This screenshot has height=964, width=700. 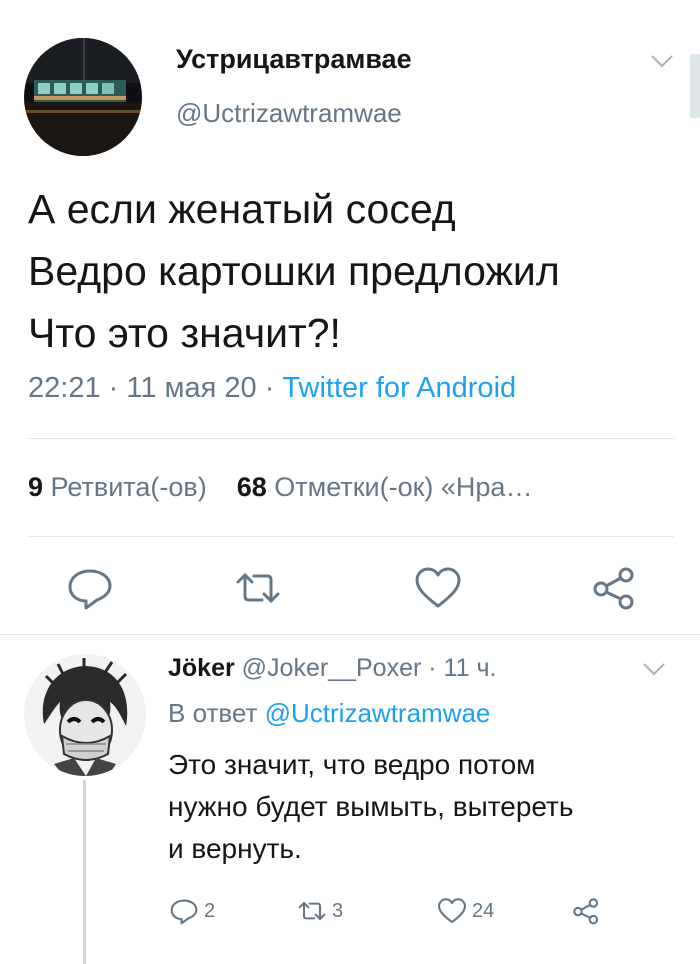 I want to click on reply-to-line: В ответ @Uctrizawtramwae, so click(x=329, y=713).